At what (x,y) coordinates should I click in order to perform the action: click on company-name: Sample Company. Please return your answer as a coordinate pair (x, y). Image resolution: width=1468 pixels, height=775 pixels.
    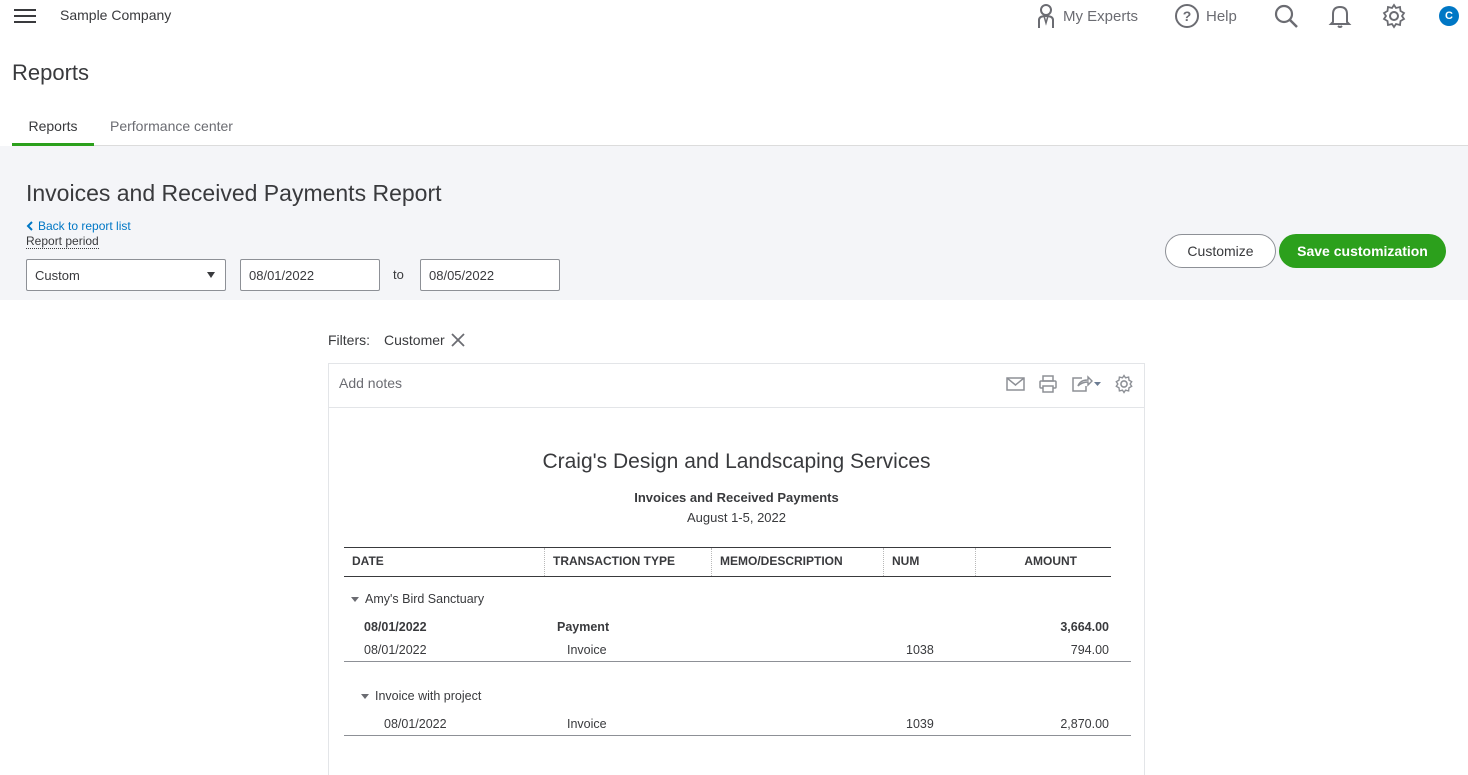
    Looking at the image, I should click on (116, 15).